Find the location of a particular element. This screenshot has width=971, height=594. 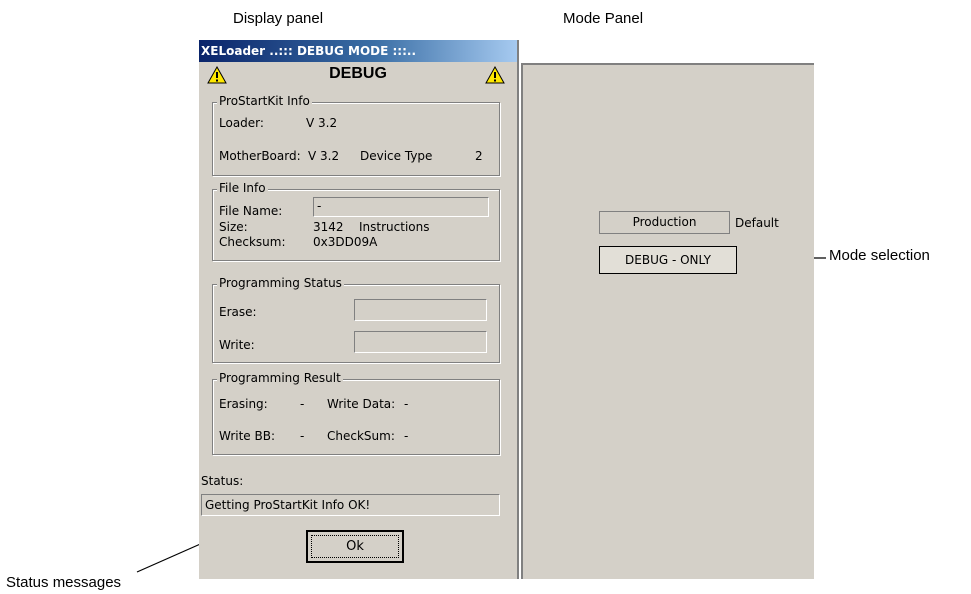

display-panel-caption: Display panel is located at coordinates (278, 18).